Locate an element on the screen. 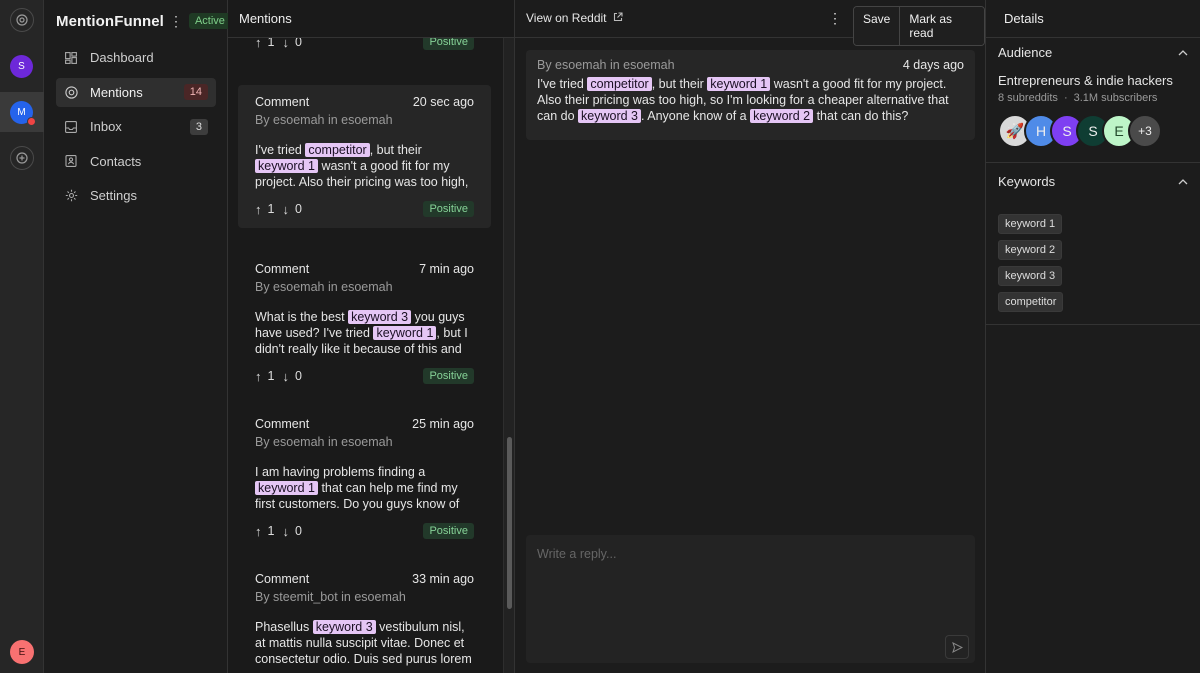 This screenshot has height=673, width=1200. status-badge: Active is located at coordinates (209, 21).